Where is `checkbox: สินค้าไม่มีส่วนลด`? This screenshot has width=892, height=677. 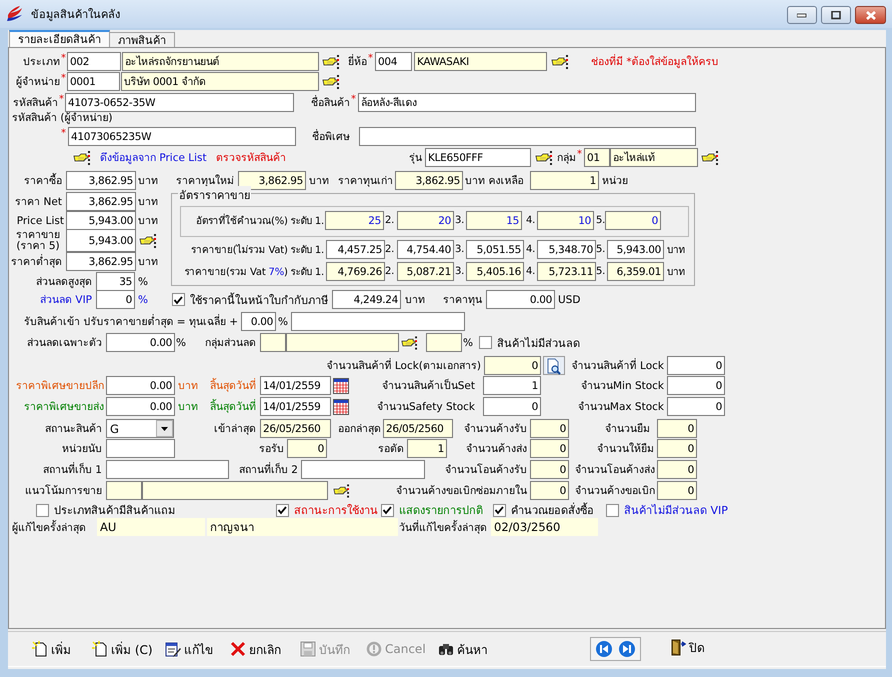
checkbox: สินค้าไม่มีส่วนลด is located at coordinates (534, 342).